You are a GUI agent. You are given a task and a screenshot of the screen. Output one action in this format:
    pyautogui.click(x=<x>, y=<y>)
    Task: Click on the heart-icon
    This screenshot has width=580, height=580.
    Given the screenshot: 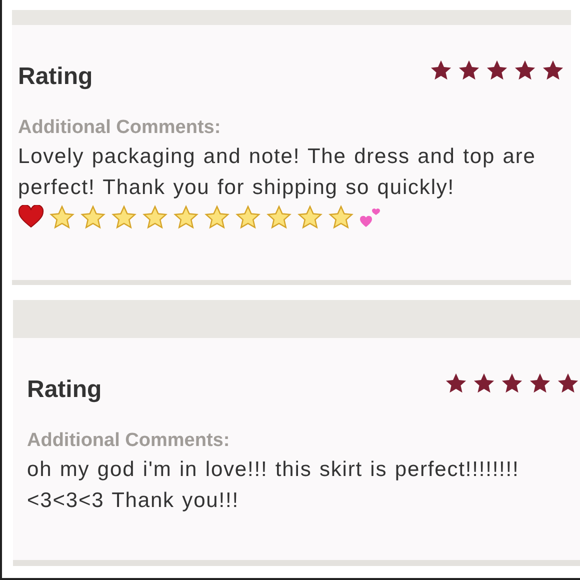 What is the action you would take?
    pyautogui.click(x=31, y=217)
    